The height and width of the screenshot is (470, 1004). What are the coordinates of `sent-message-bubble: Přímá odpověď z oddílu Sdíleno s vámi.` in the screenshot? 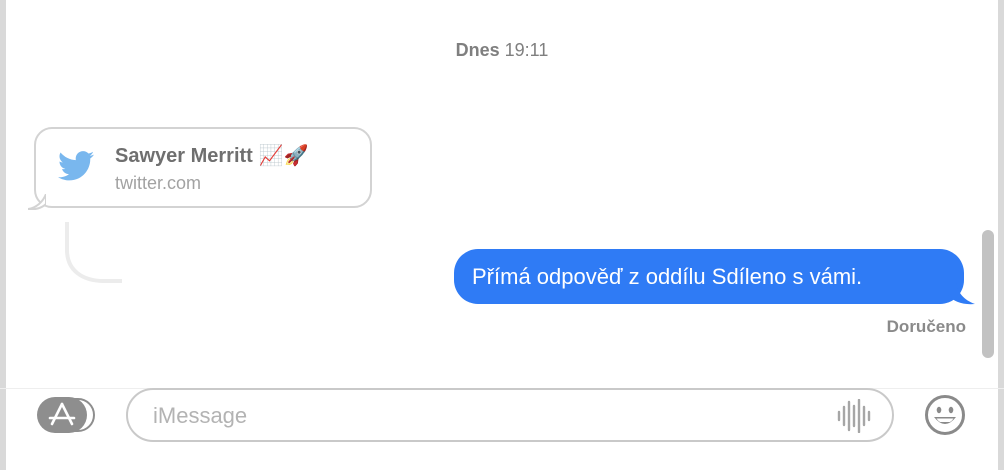 It's located at (709, 276).